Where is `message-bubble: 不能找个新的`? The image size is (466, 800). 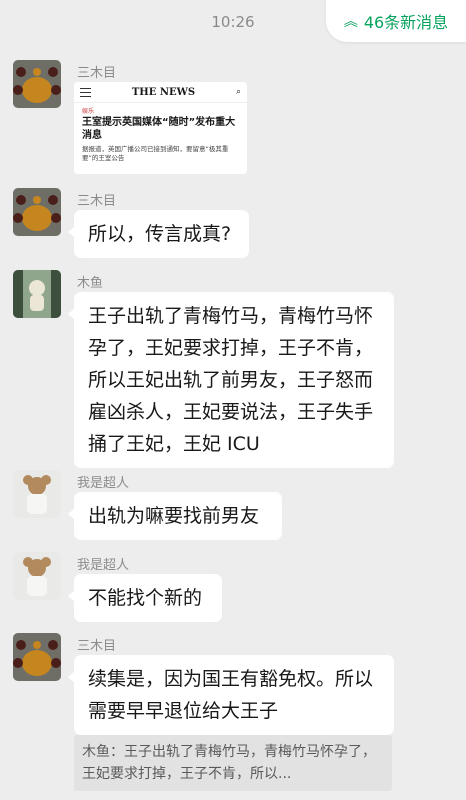
message-bubble: 不能找个新的 is located at coordinates (145, 598).